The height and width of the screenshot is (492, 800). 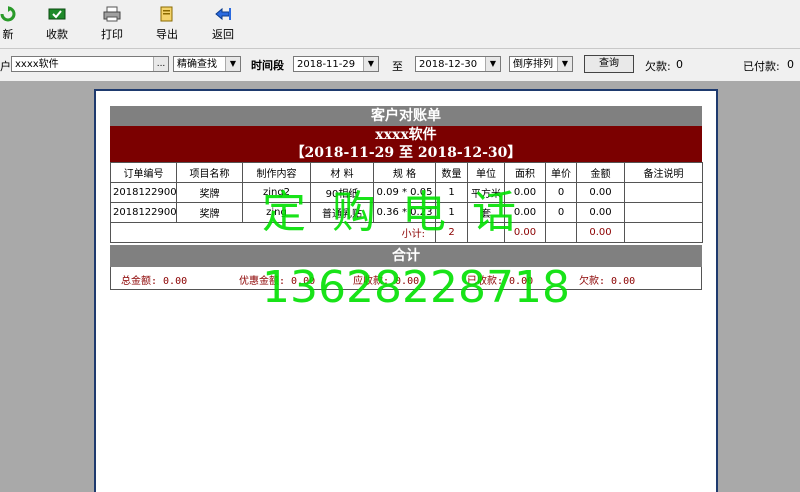 What do you see at coordinates (406, 153) in the screenshot?
I see `report-period: 【2018-11-29 至 2018-12-30】` at bounding box center [406, 153].